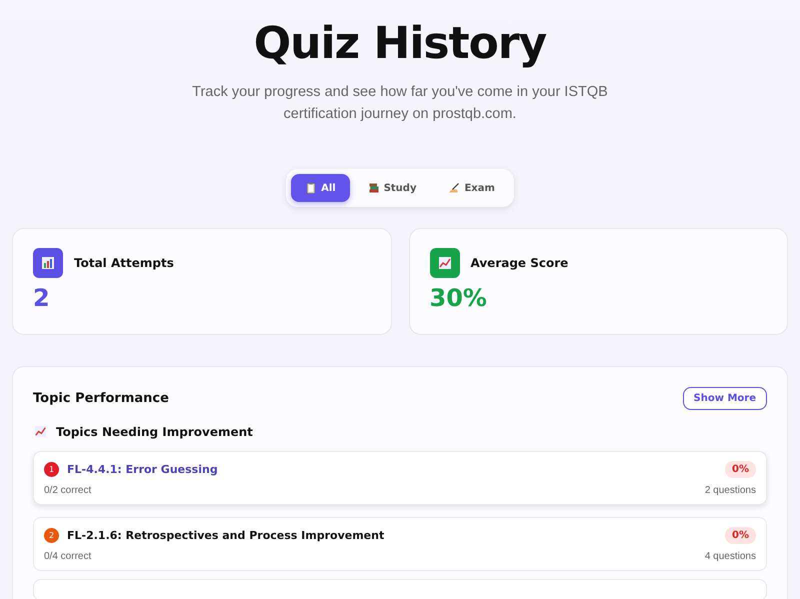 This screenshot has width=800, height=599. What do you see at coordinates (459, 298) in the screenshot?
I see `stat-value: 30%` at bounding box center [459, 298].